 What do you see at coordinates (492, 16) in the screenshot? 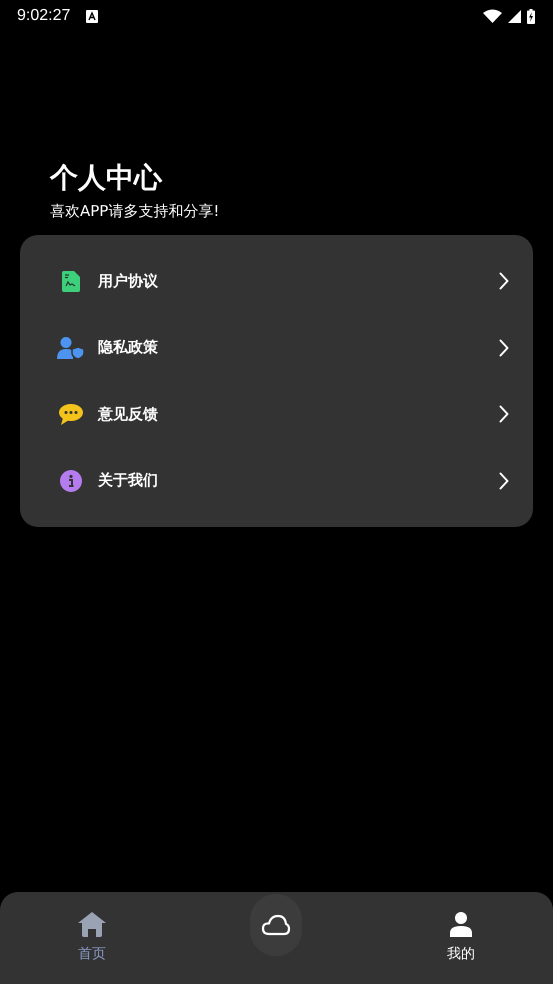
I see `wifi-icon` at bounding box center [492, 16].